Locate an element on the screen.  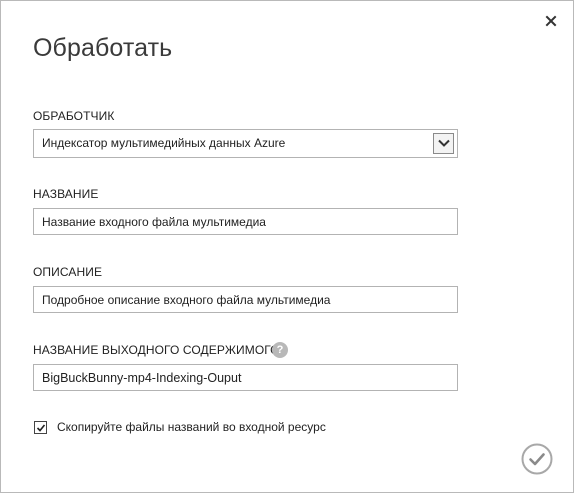
processor-select: Индексатор мультимедийных данных Azure is located at coordinates (245, 143).